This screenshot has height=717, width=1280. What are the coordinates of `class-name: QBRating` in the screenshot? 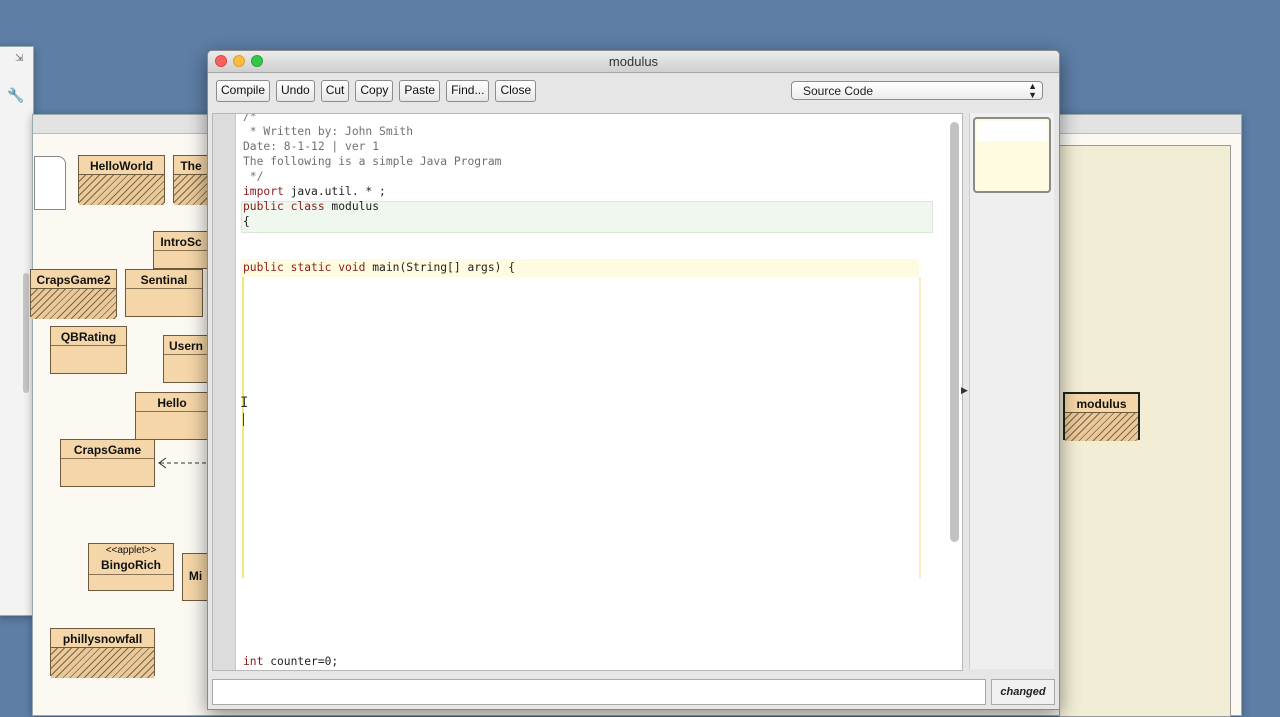 It's located at (88, 337).